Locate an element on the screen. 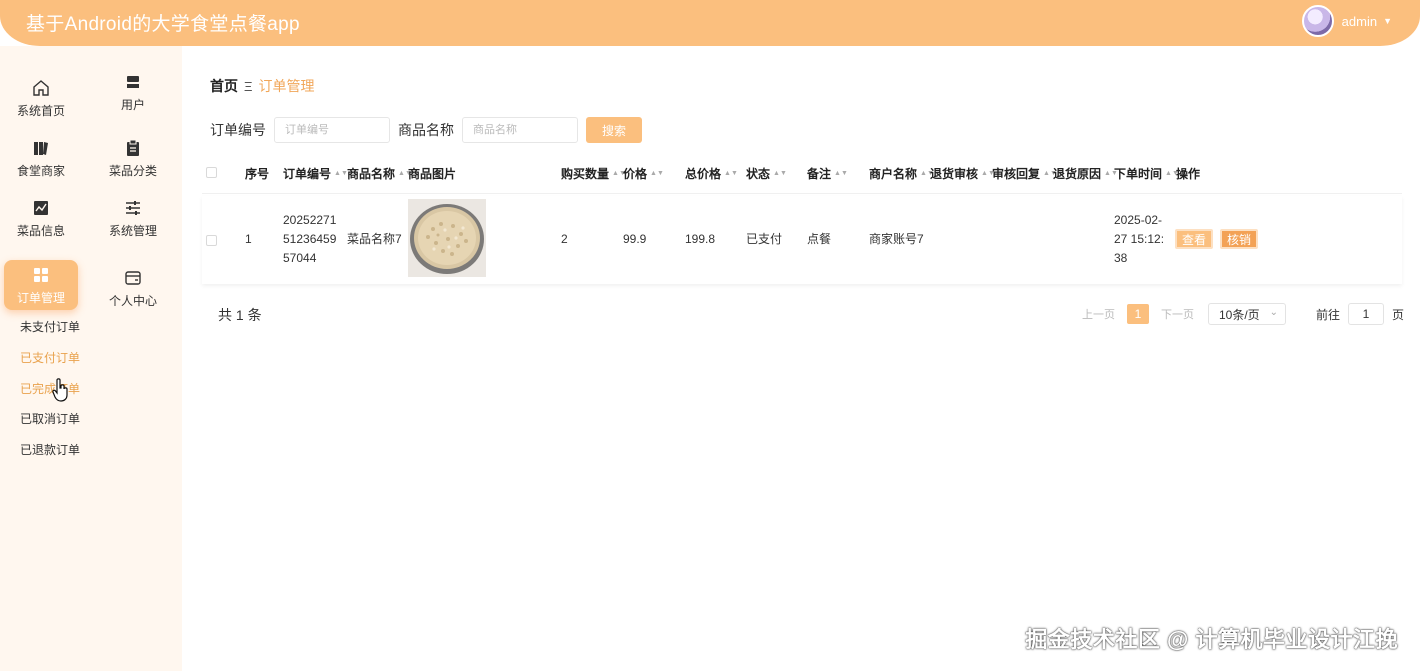 This screenshot has height=671, width=1420. sidebar-item-canteen-merchant: 食堂商家 is located at coordinates (41, 158).